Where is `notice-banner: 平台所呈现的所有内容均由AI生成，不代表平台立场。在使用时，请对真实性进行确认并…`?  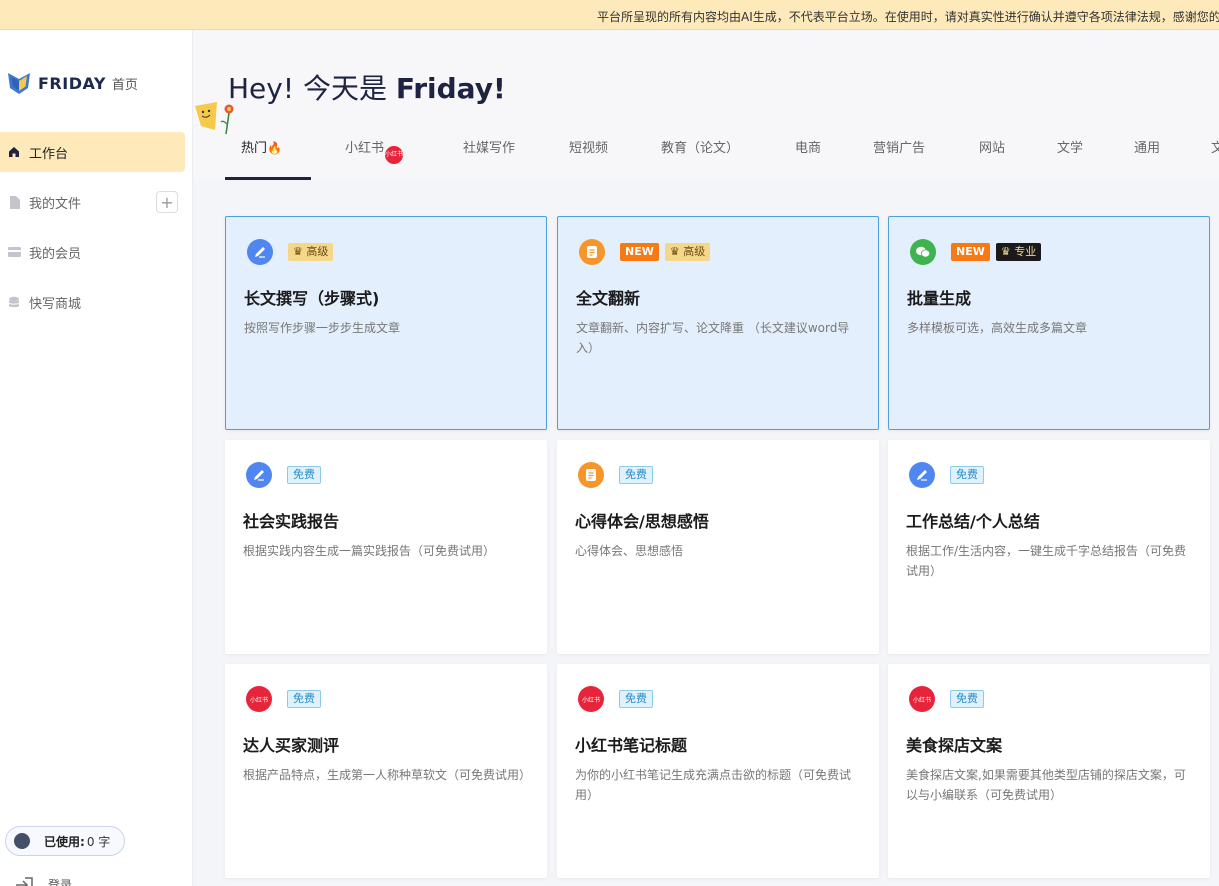 notice-banner: 平台所呈现的所有内容均由AI生成，不代表平台立场。在使用时，请对真实性进行确认并… is located at coordinates (609, 15).